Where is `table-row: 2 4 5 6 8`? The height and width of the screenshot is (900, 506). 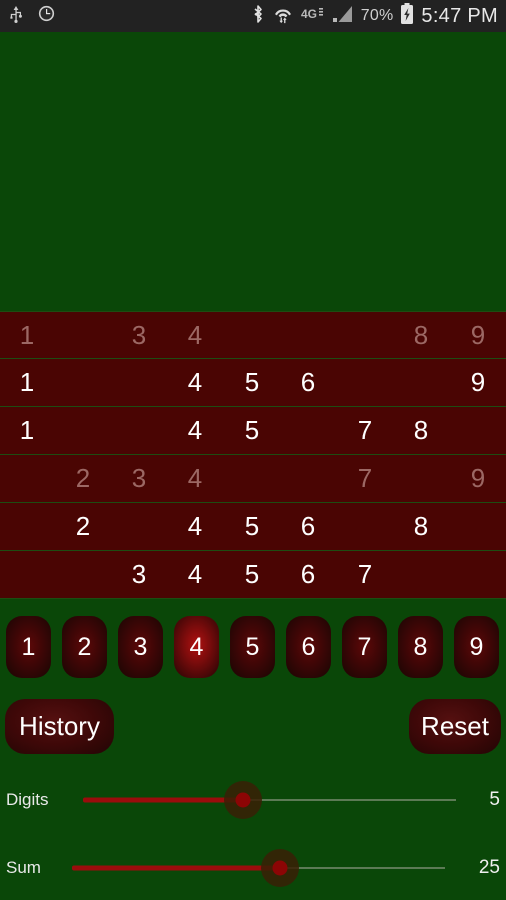 table-row: 2 4 5 6 8 is located at coordinates (253, 527).